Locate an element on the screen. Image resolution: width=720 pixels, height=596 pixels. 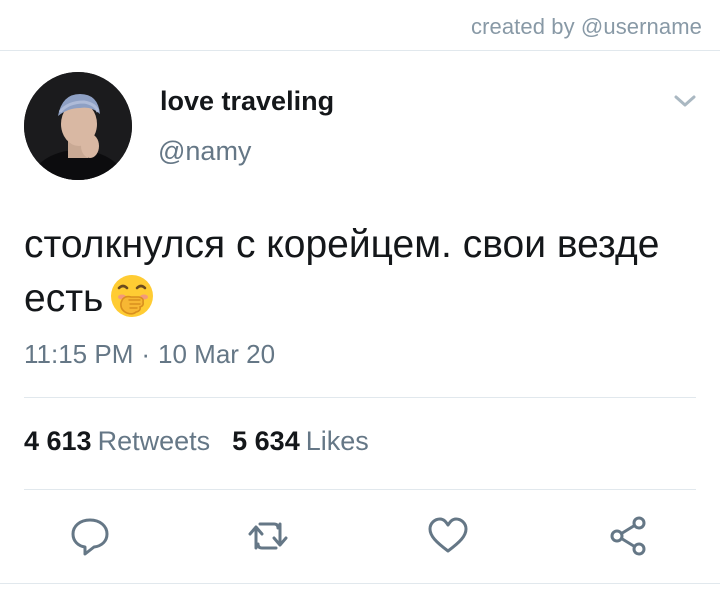
tweet-timestamp: 11:15 PM · 10 Mar 20 is located at coordinates (149, 354).